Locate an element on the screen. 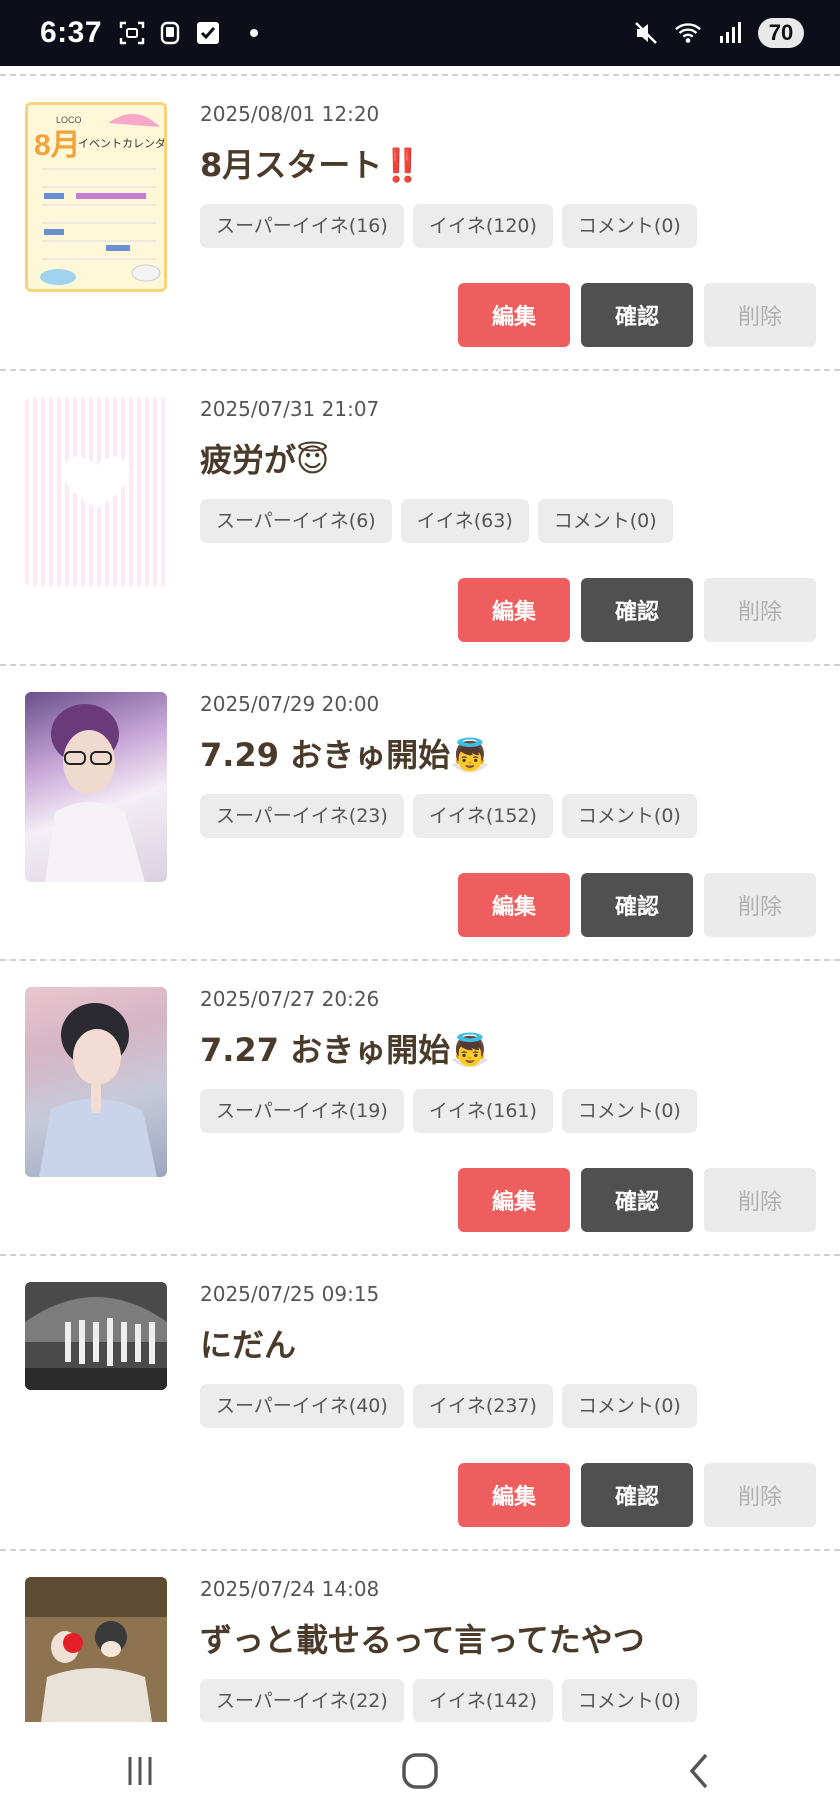 The width and height of the screenshot is (840, 1820). thumb-caption: イベントカレンダー is located at coordinates (122, 143).